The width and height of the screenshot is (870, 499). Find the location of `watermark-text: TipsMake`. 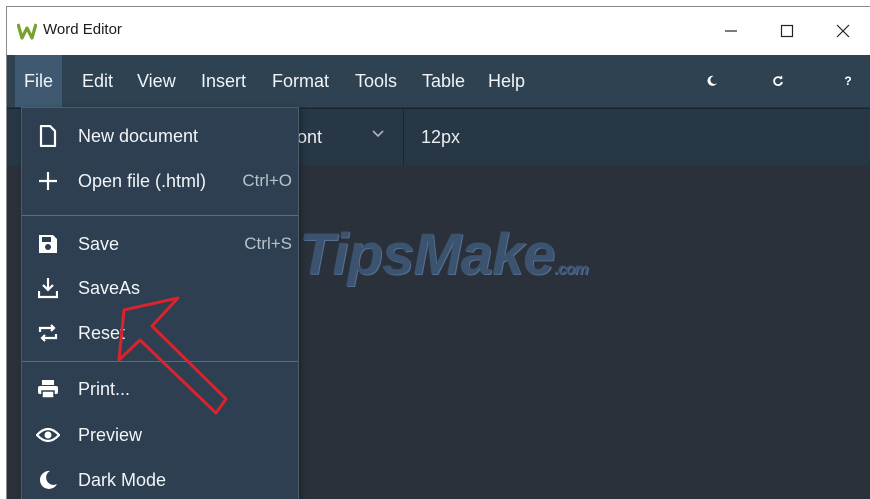

watermark-text: TipsMake is located at coordinates (427, 254).